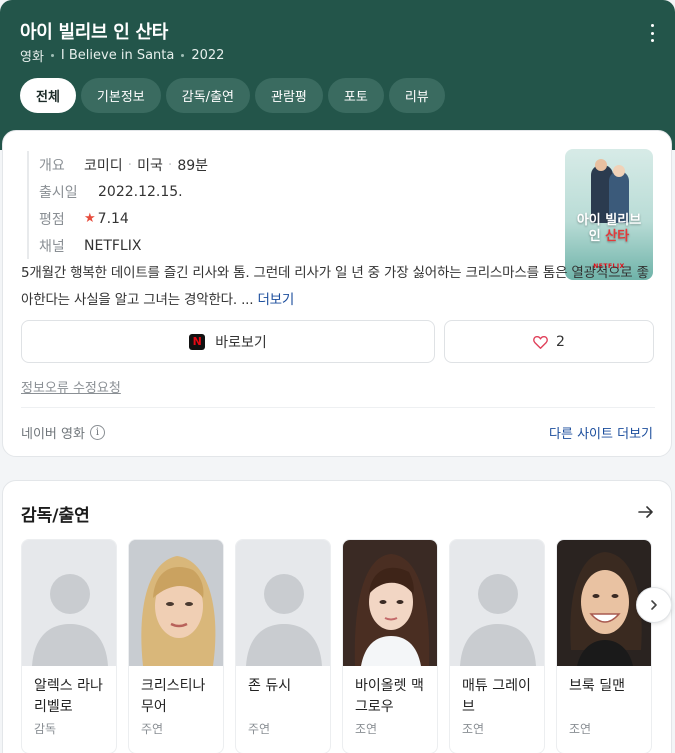 Image resolution: width=675 pixels, height=753 pixels. I want to click on poster-title-line1: 아이 빌리브, so click(609, 220).